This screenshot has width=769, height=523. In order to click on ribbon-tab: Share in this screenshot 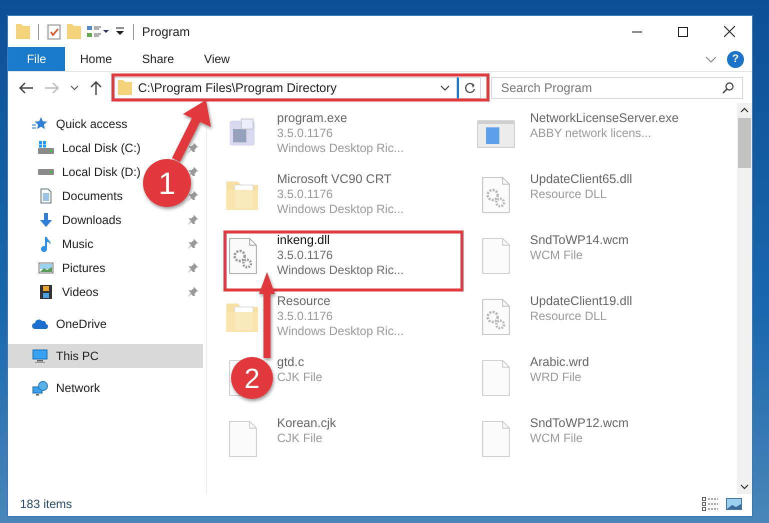, I will do `click(158, 59)`.